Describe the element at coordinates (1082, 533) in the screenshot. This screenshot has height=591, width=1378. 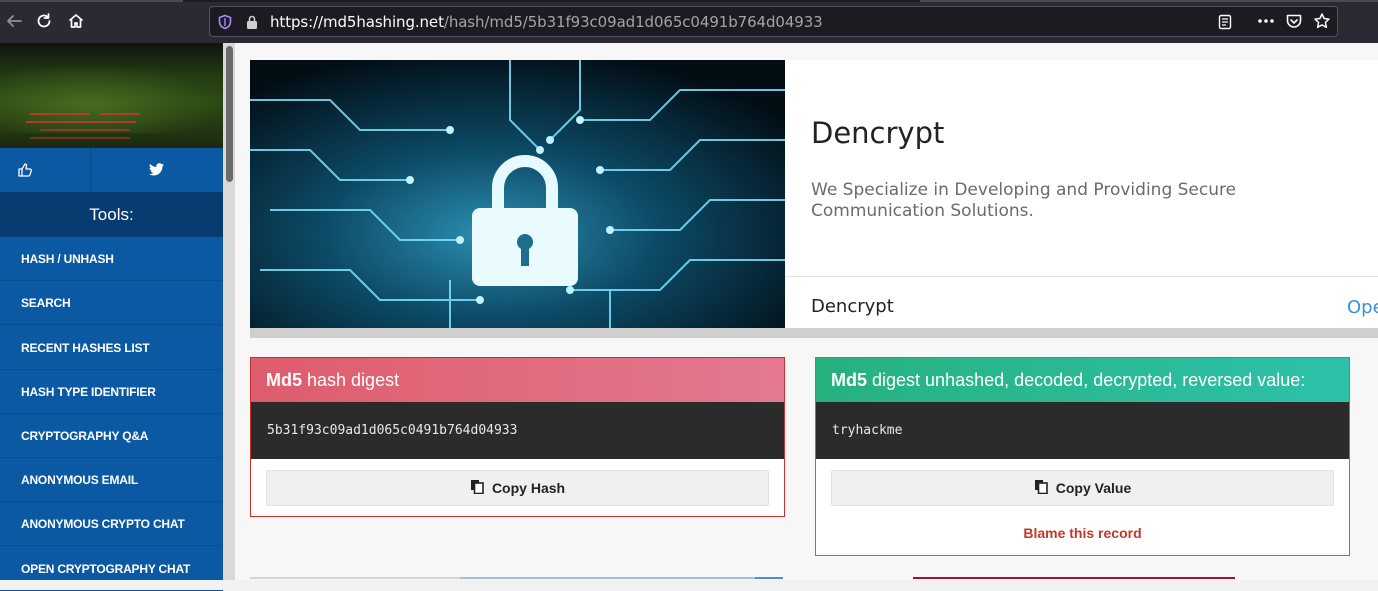
I see `blame-record-link: Blame this record` at that location.